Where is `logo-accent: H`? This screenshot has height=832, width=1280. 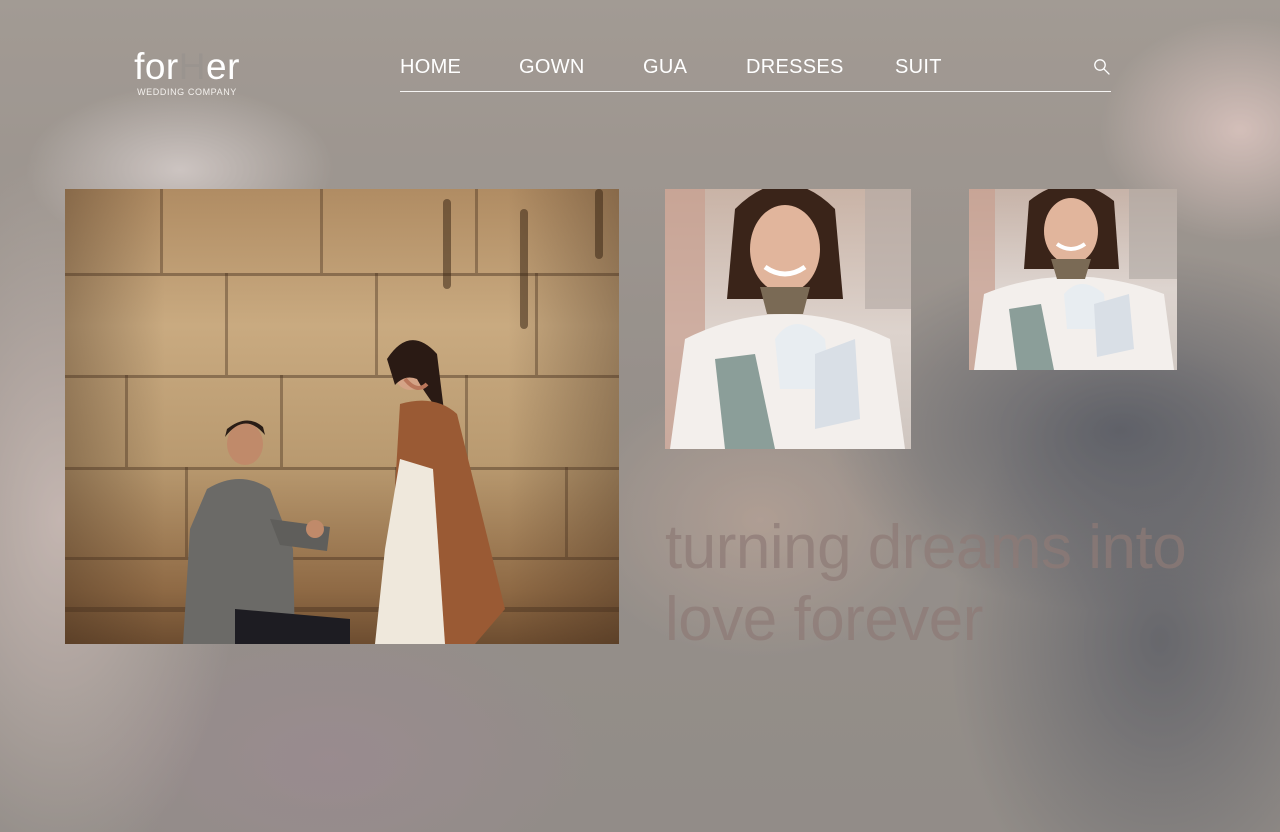 logo-accent: H is located at coordinates (192, 66).